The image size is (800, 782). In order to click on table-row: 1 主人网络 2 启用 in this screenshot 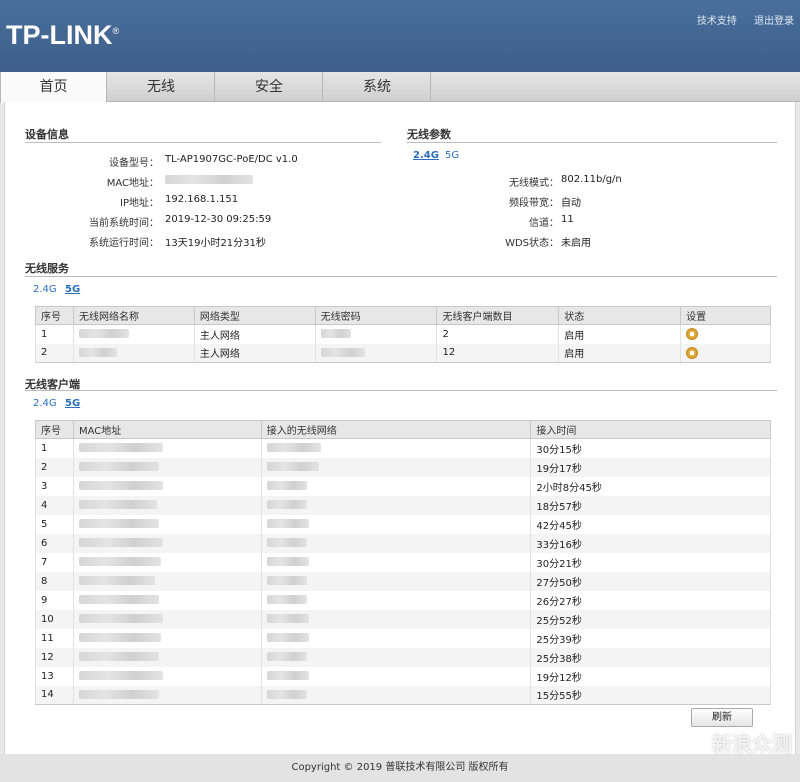, I will do `click(403, 334)`.